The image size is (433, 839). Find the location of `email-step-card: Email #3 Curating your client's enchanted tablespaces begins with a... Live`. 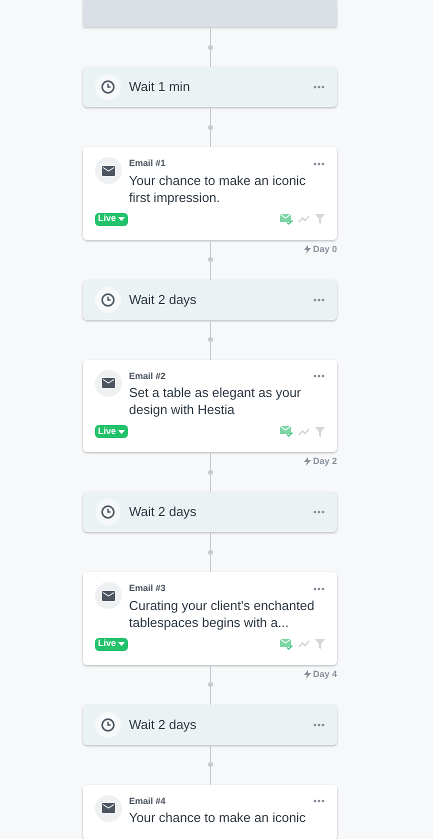

email-step-card: Email #3 Curating your client's enchanted tablespaces begins with a... Live is located at coordinates (210, 618).